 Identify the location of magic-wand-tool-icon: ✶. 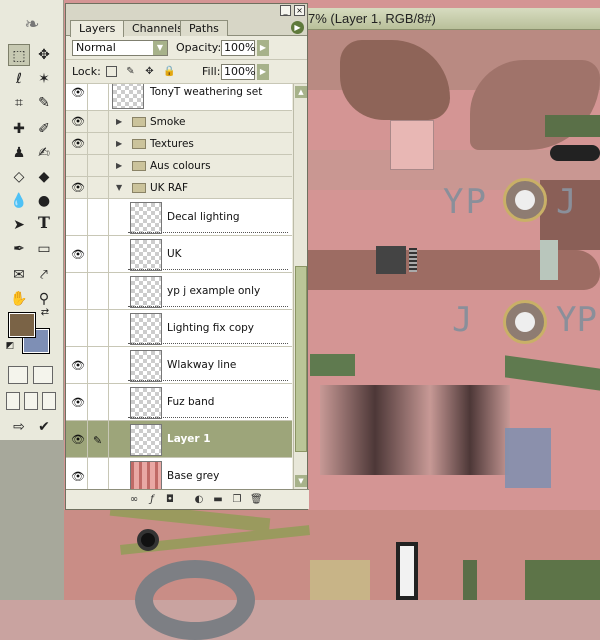
(44, 79).